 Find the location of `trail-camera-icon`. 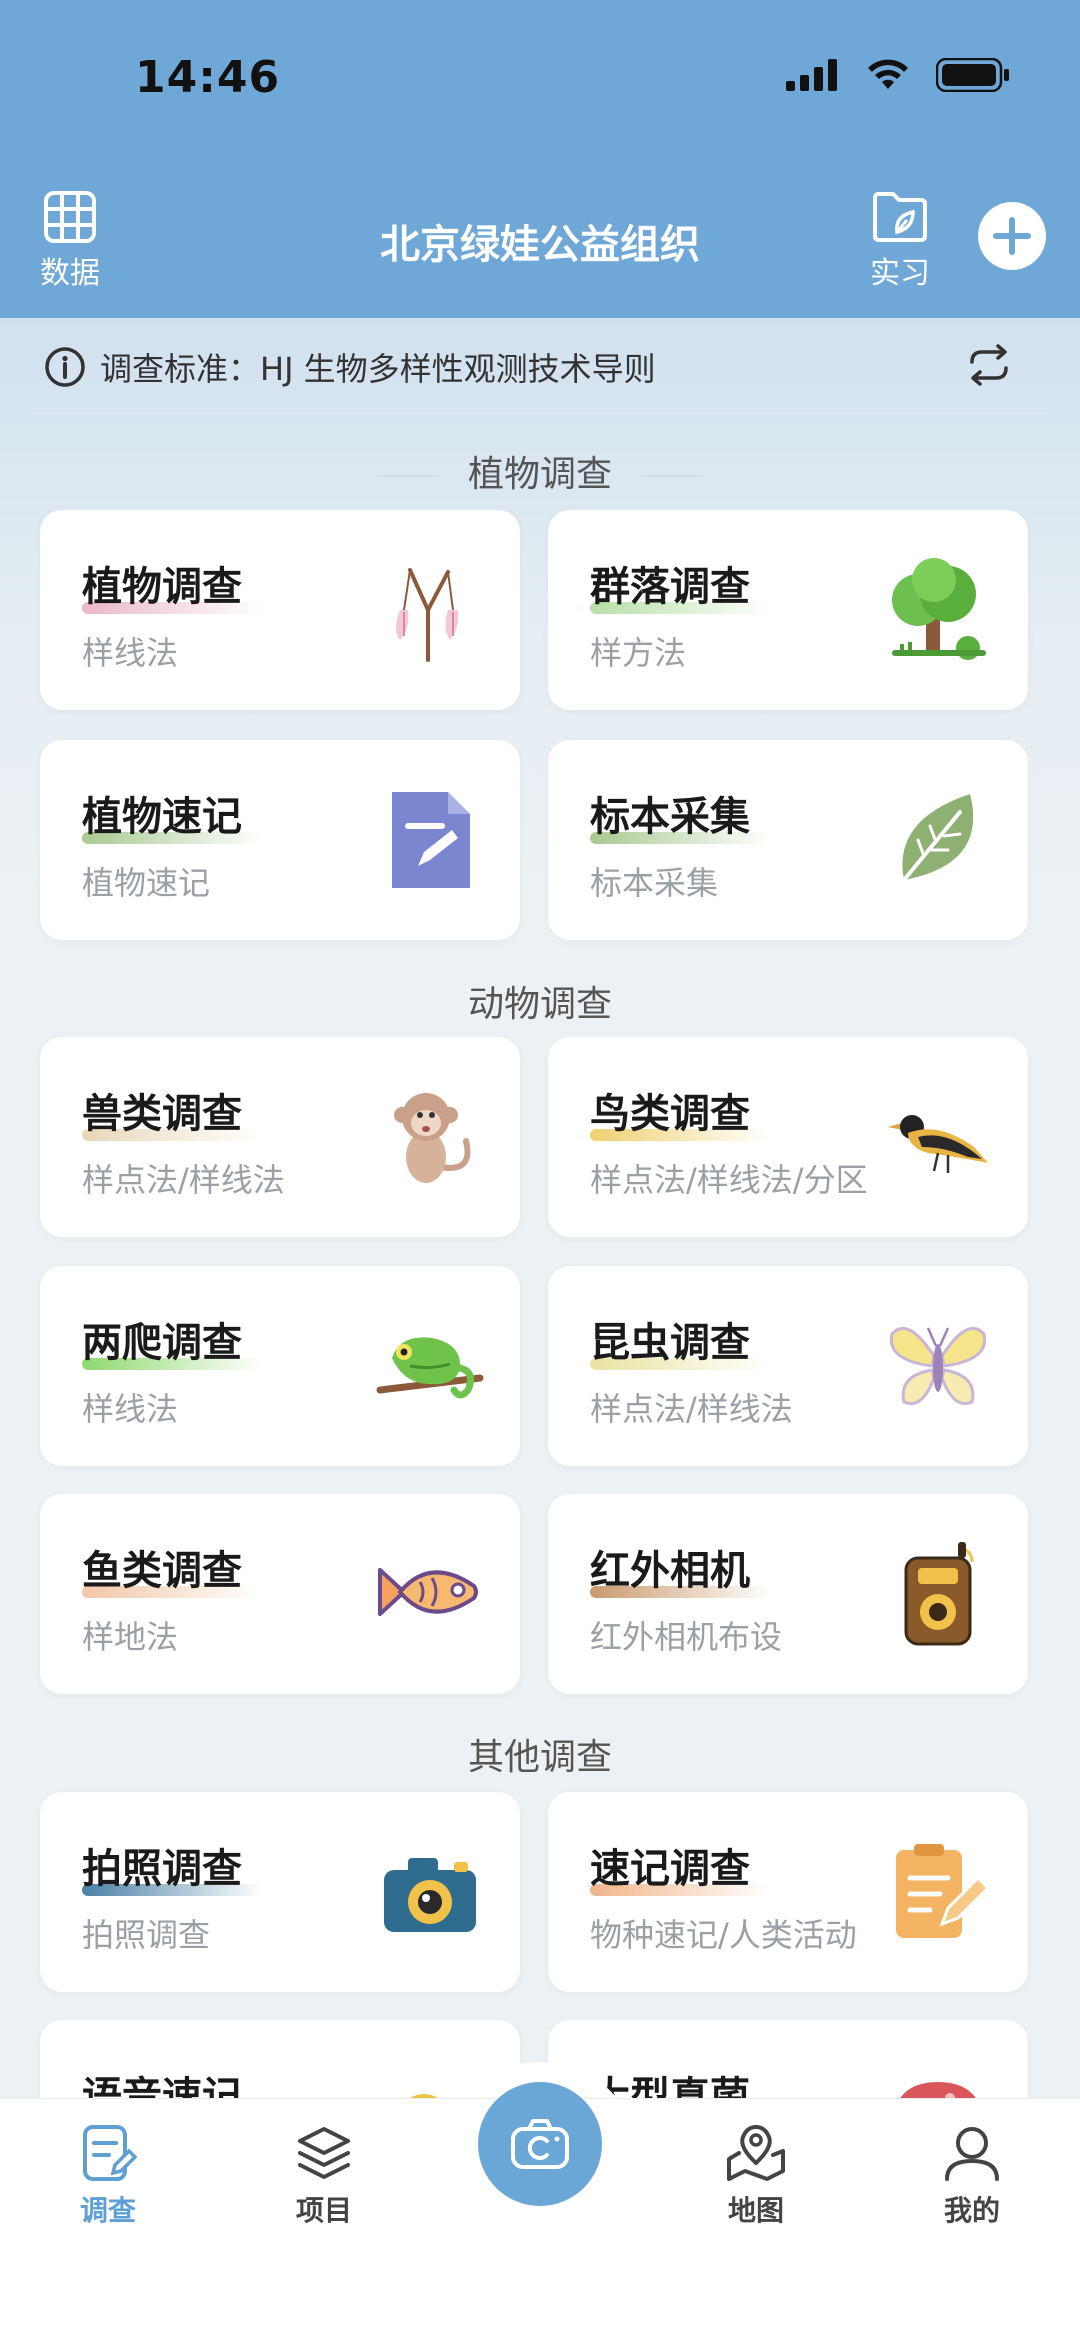

trail-camera-icon is located at coordinates (939, 1594).